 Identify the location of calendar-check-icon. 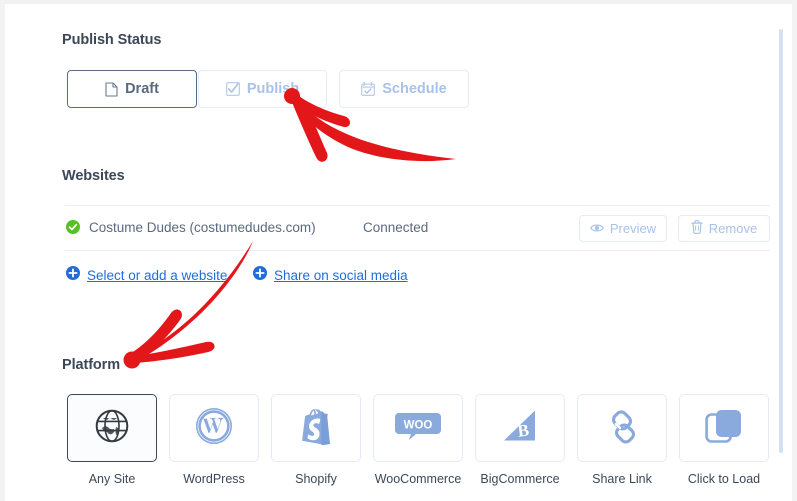
(368, 89).